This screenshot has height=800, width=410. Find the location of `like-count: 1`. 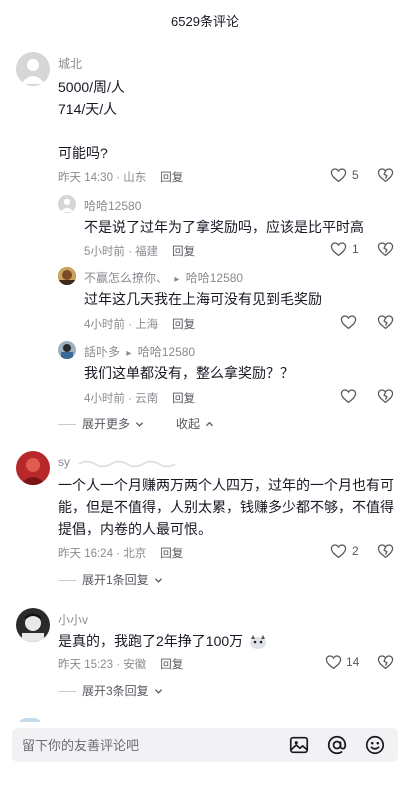

like-count: 1 is located at coordinates (355, 249).